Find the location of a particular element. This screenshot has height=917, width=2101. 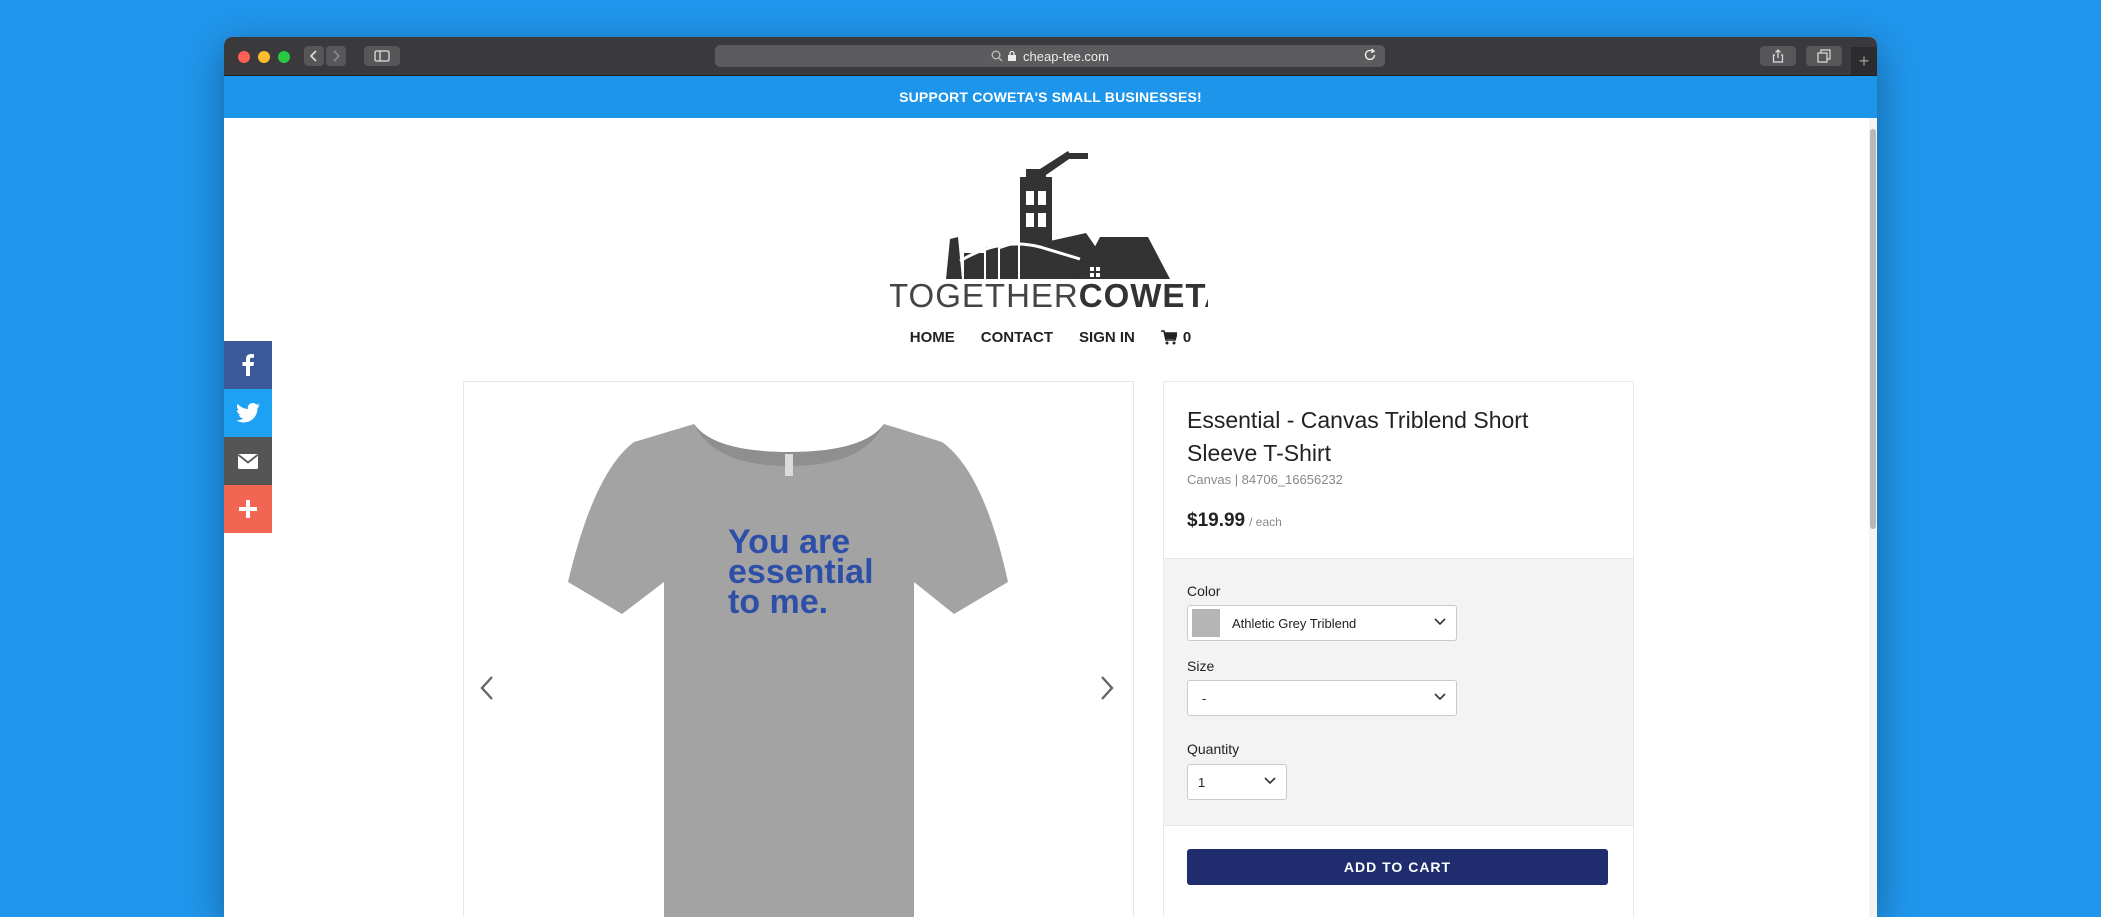

product-price: $19.99/ each is located at coordinates (1234, 521).